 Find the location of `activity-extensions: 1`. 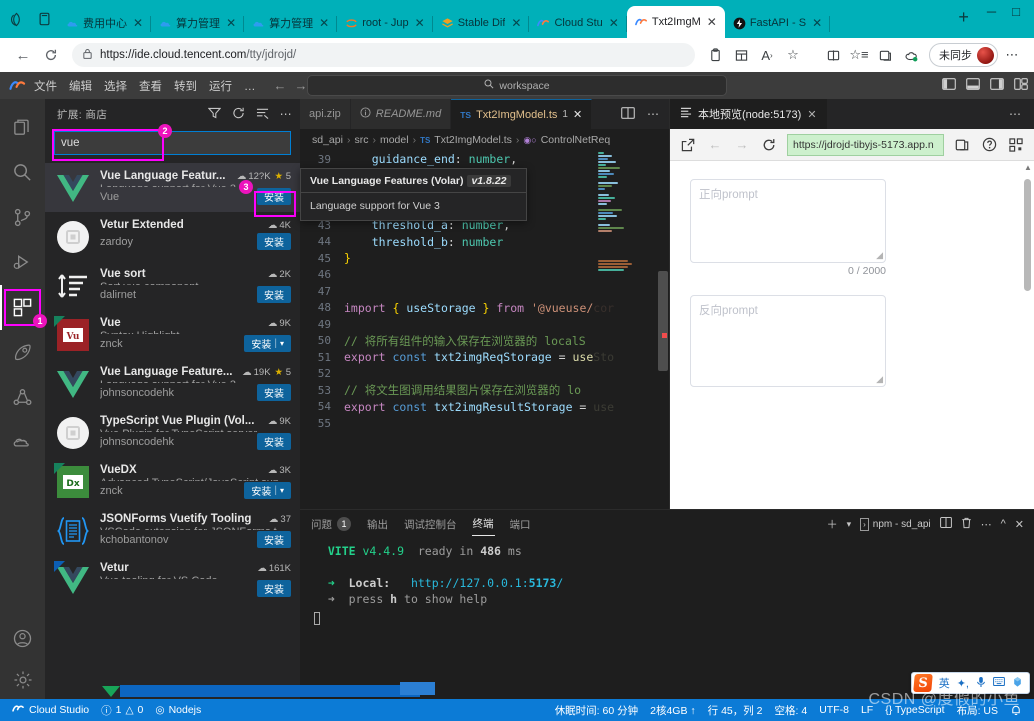

activity-extensions: 1 is located at coordinates (23, 307).